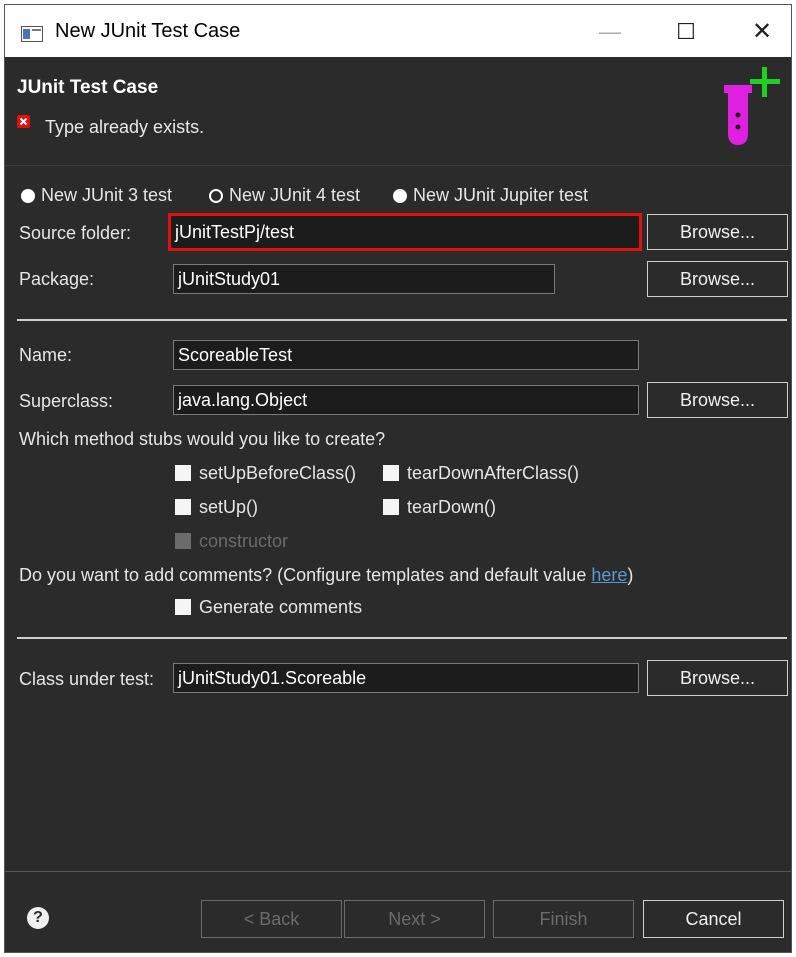 This screenshot has height=957, width=796. I want to click on setupbeforeclass-checkbox: setUpBeforeClass(), so click(265, 475).